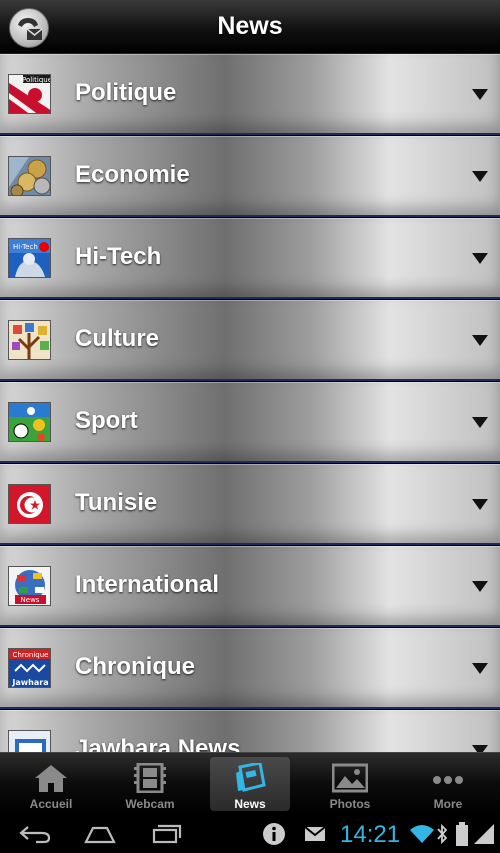 Image resolution: width=500 pixels, height=853 pixels. What do you see at coordinates (106, 420) in the screenshot?
I see `category-label: Sport` at bounding box center [106, 420].